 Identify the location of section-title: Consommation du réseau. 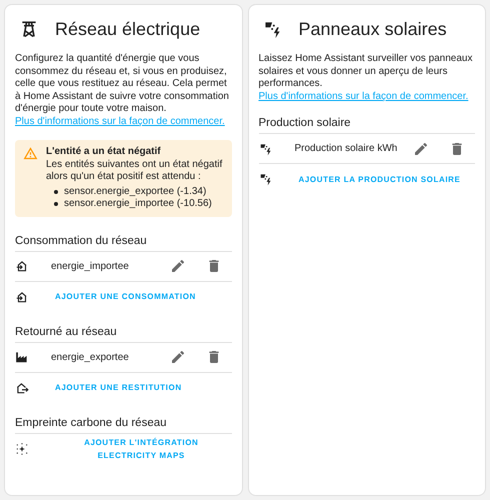
(123, 242).